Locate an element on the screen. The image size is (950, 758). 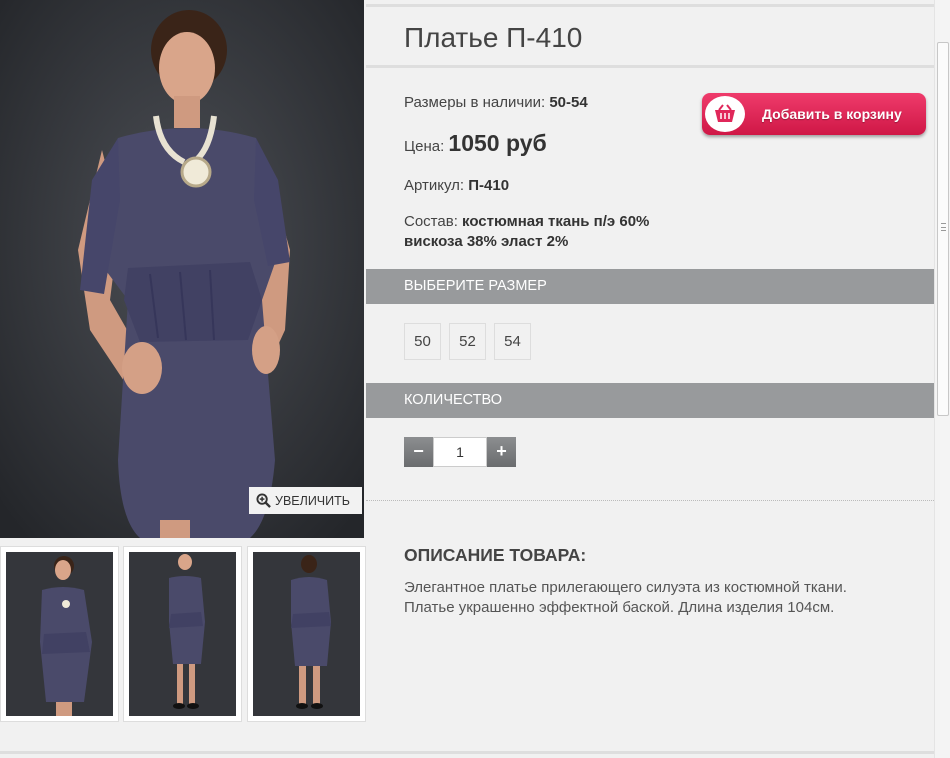
quantity-decrease-button: − is located at coordinates (418, 452).